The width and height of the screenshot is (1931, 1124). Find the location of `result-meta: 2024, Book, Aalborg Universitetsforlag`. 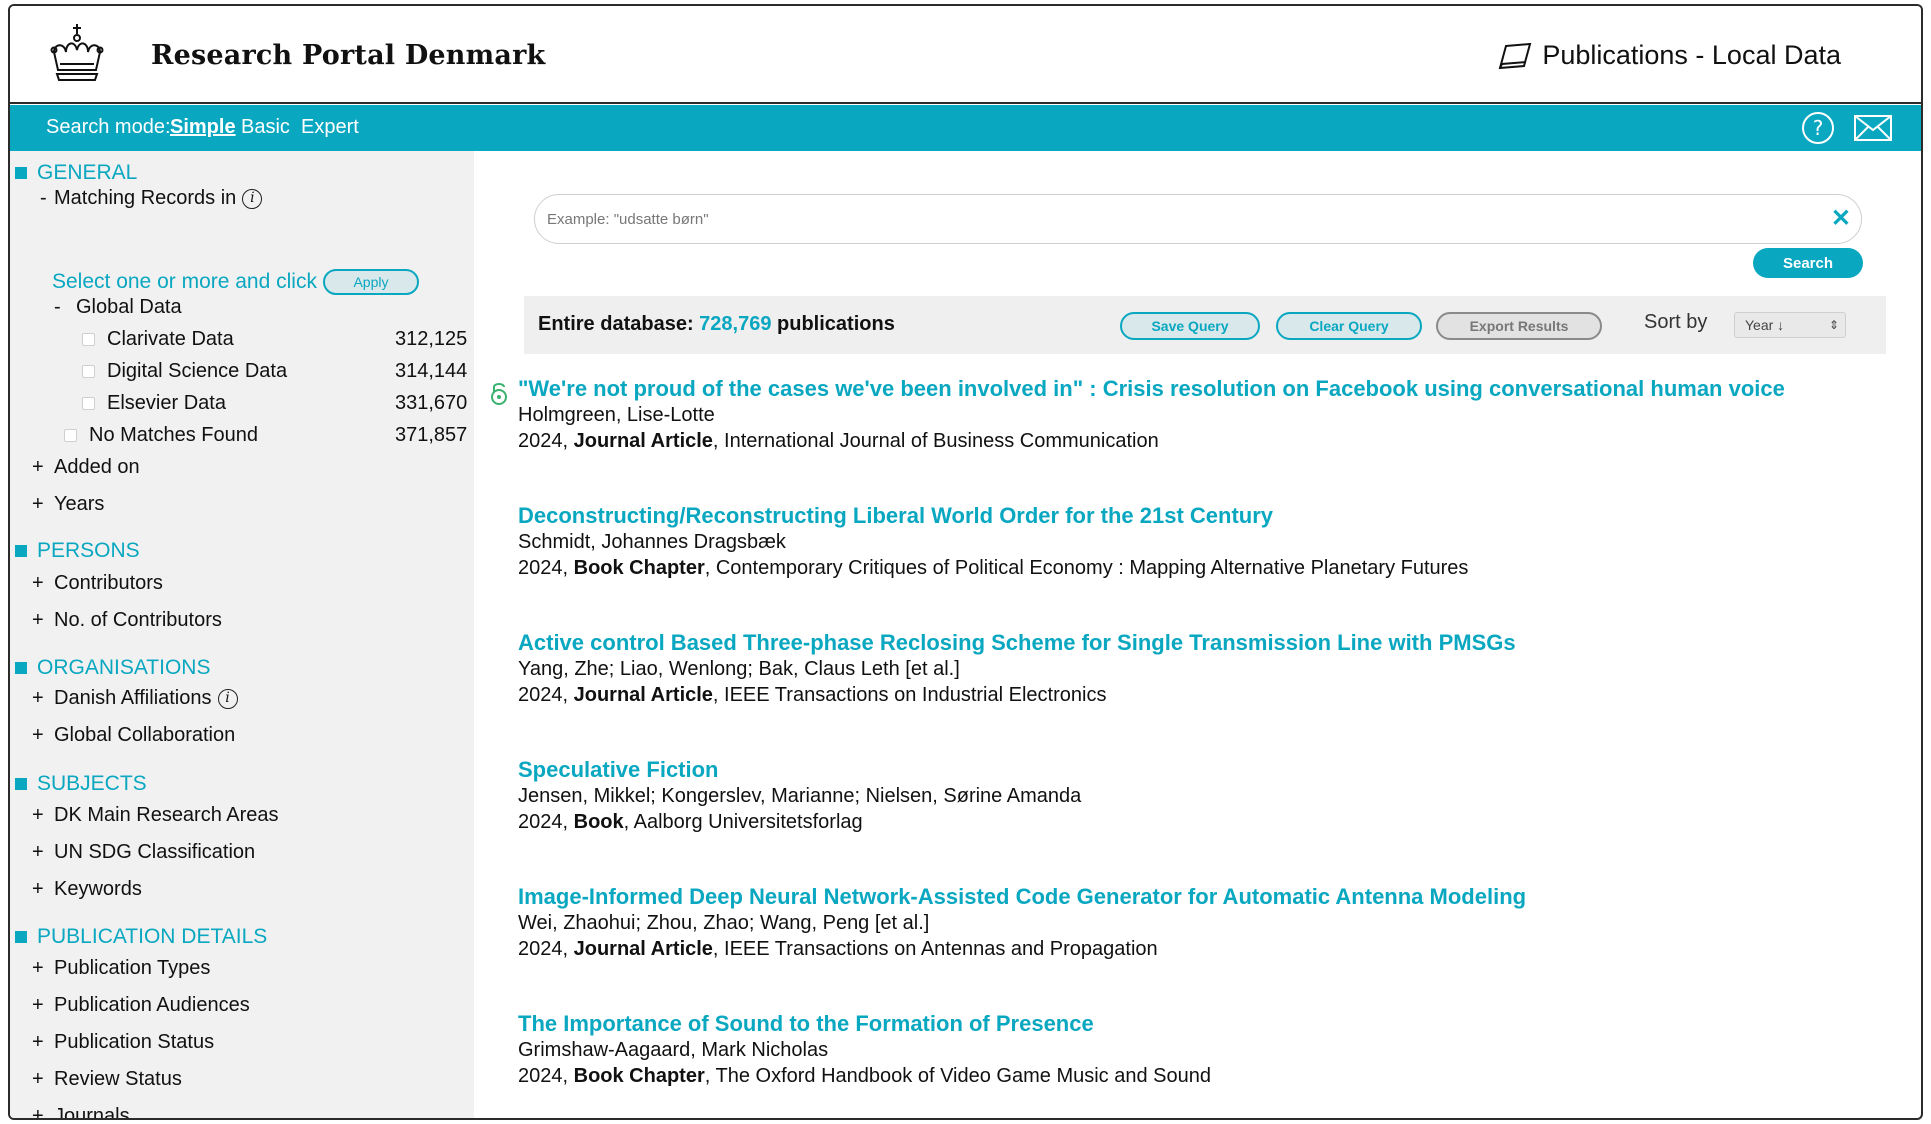

result-meta: 2024, Book, Aalborg Universitetsforlag is located at coordinates (799, 822).